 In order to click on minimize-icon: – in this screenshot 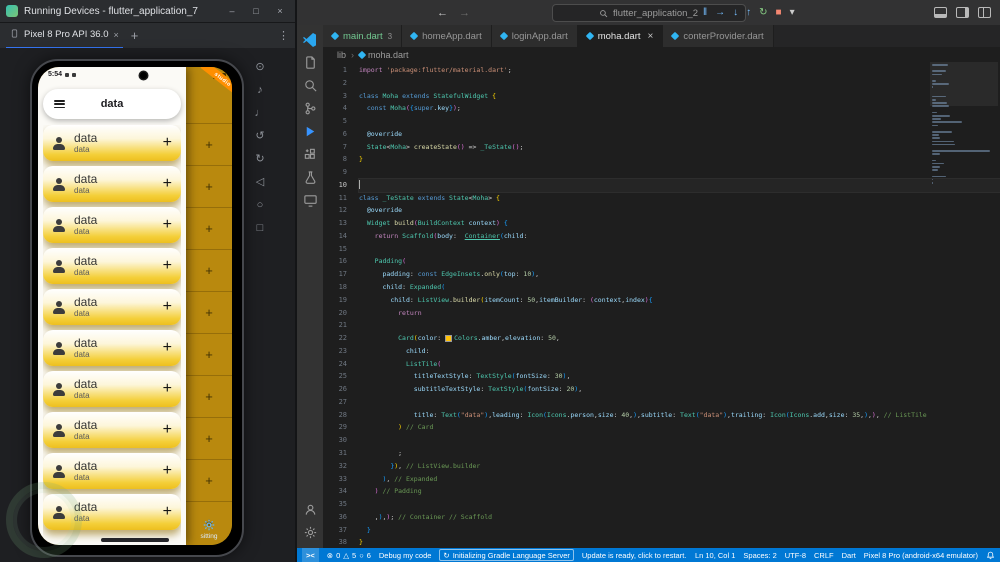, I will do `click(232, 11)`.